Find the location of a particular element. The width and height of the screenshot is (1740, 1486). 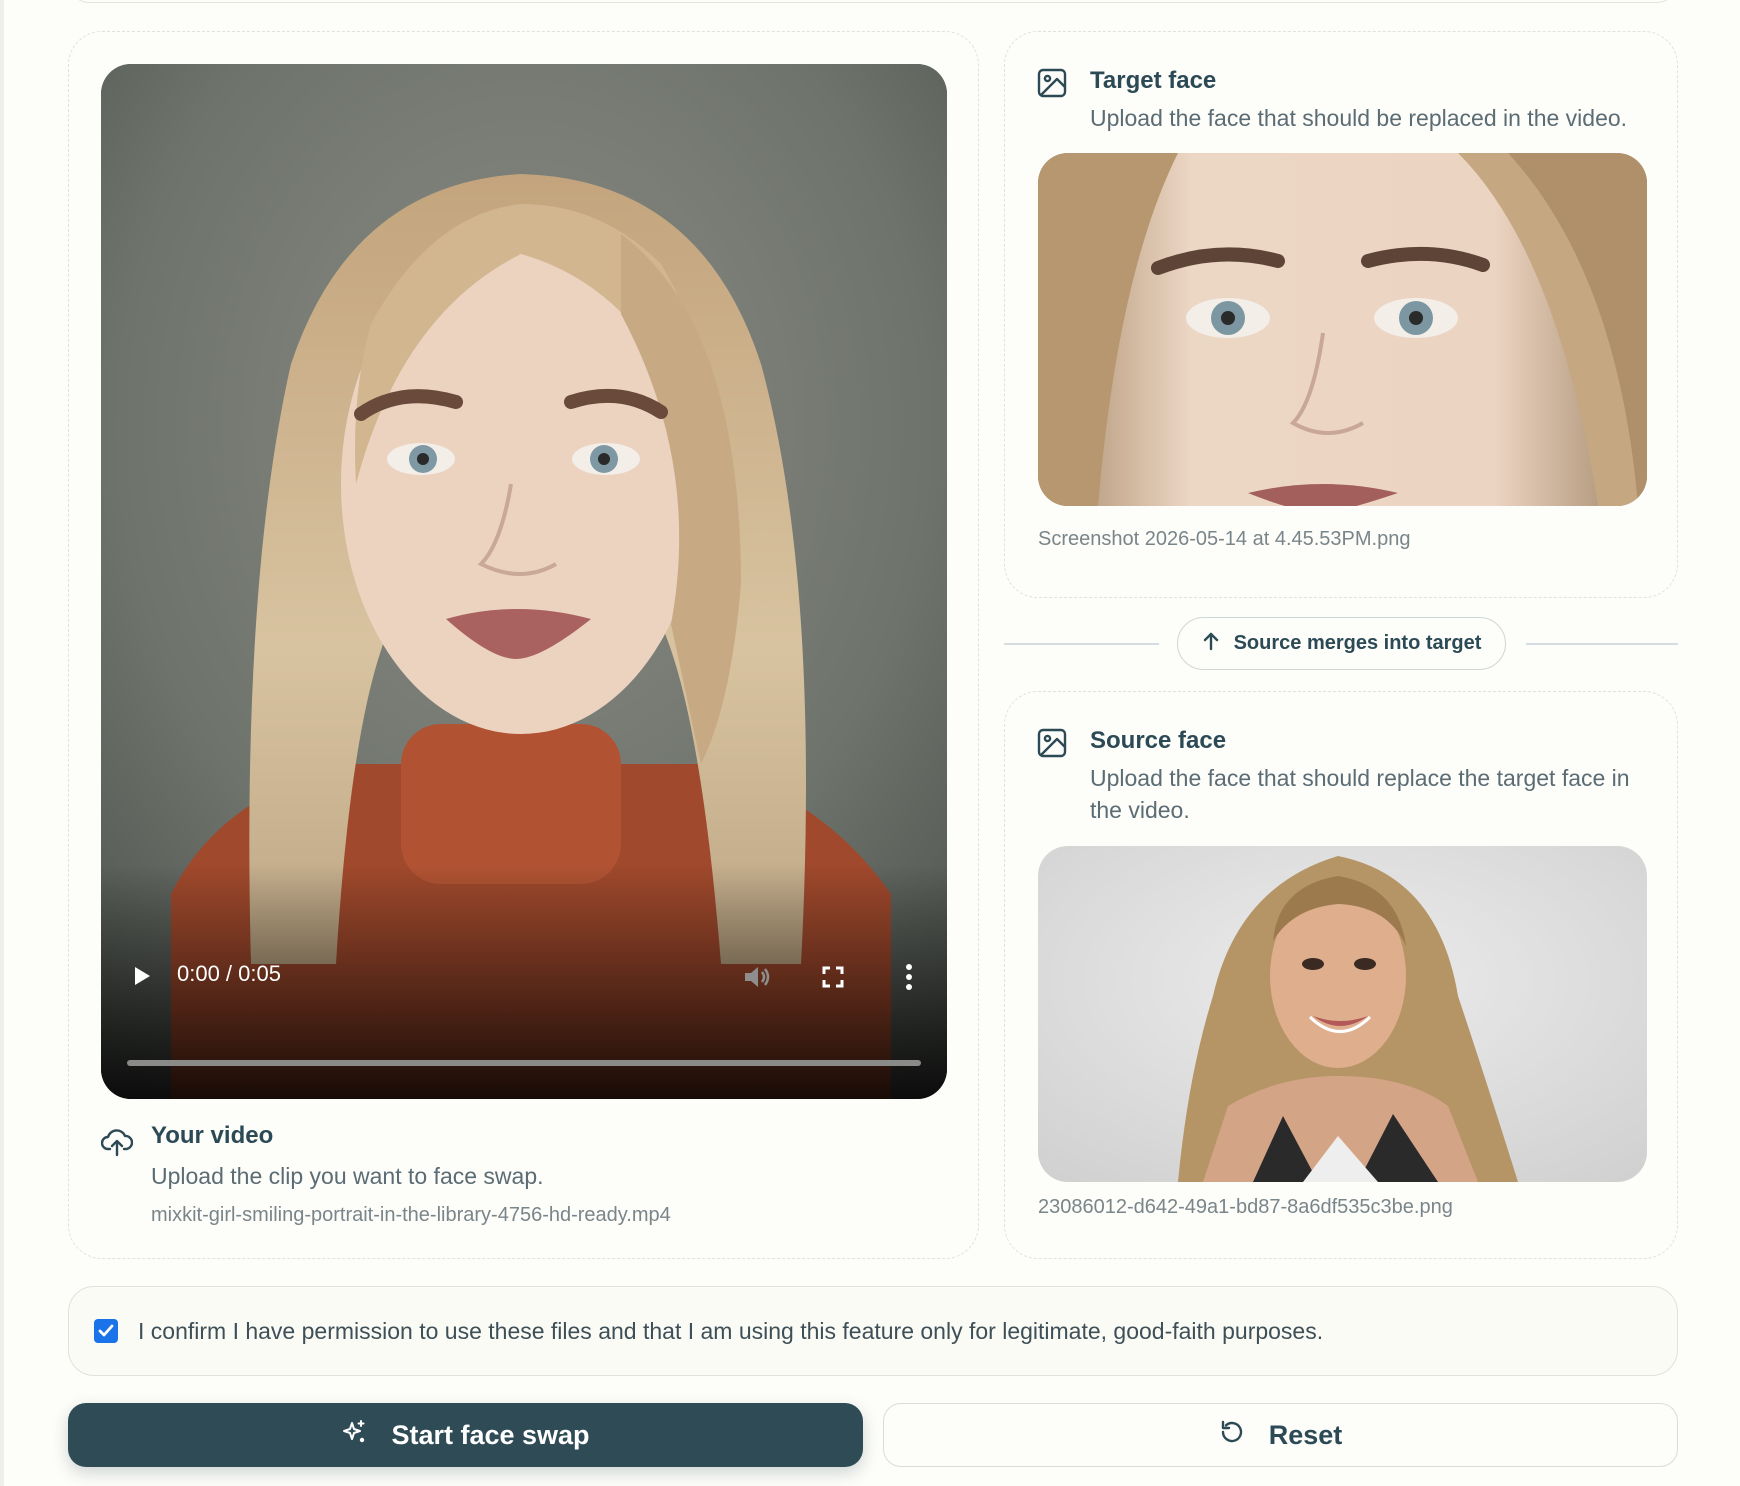

start-face-swap-button: Start face swap is located at coordinates (465, 1435).